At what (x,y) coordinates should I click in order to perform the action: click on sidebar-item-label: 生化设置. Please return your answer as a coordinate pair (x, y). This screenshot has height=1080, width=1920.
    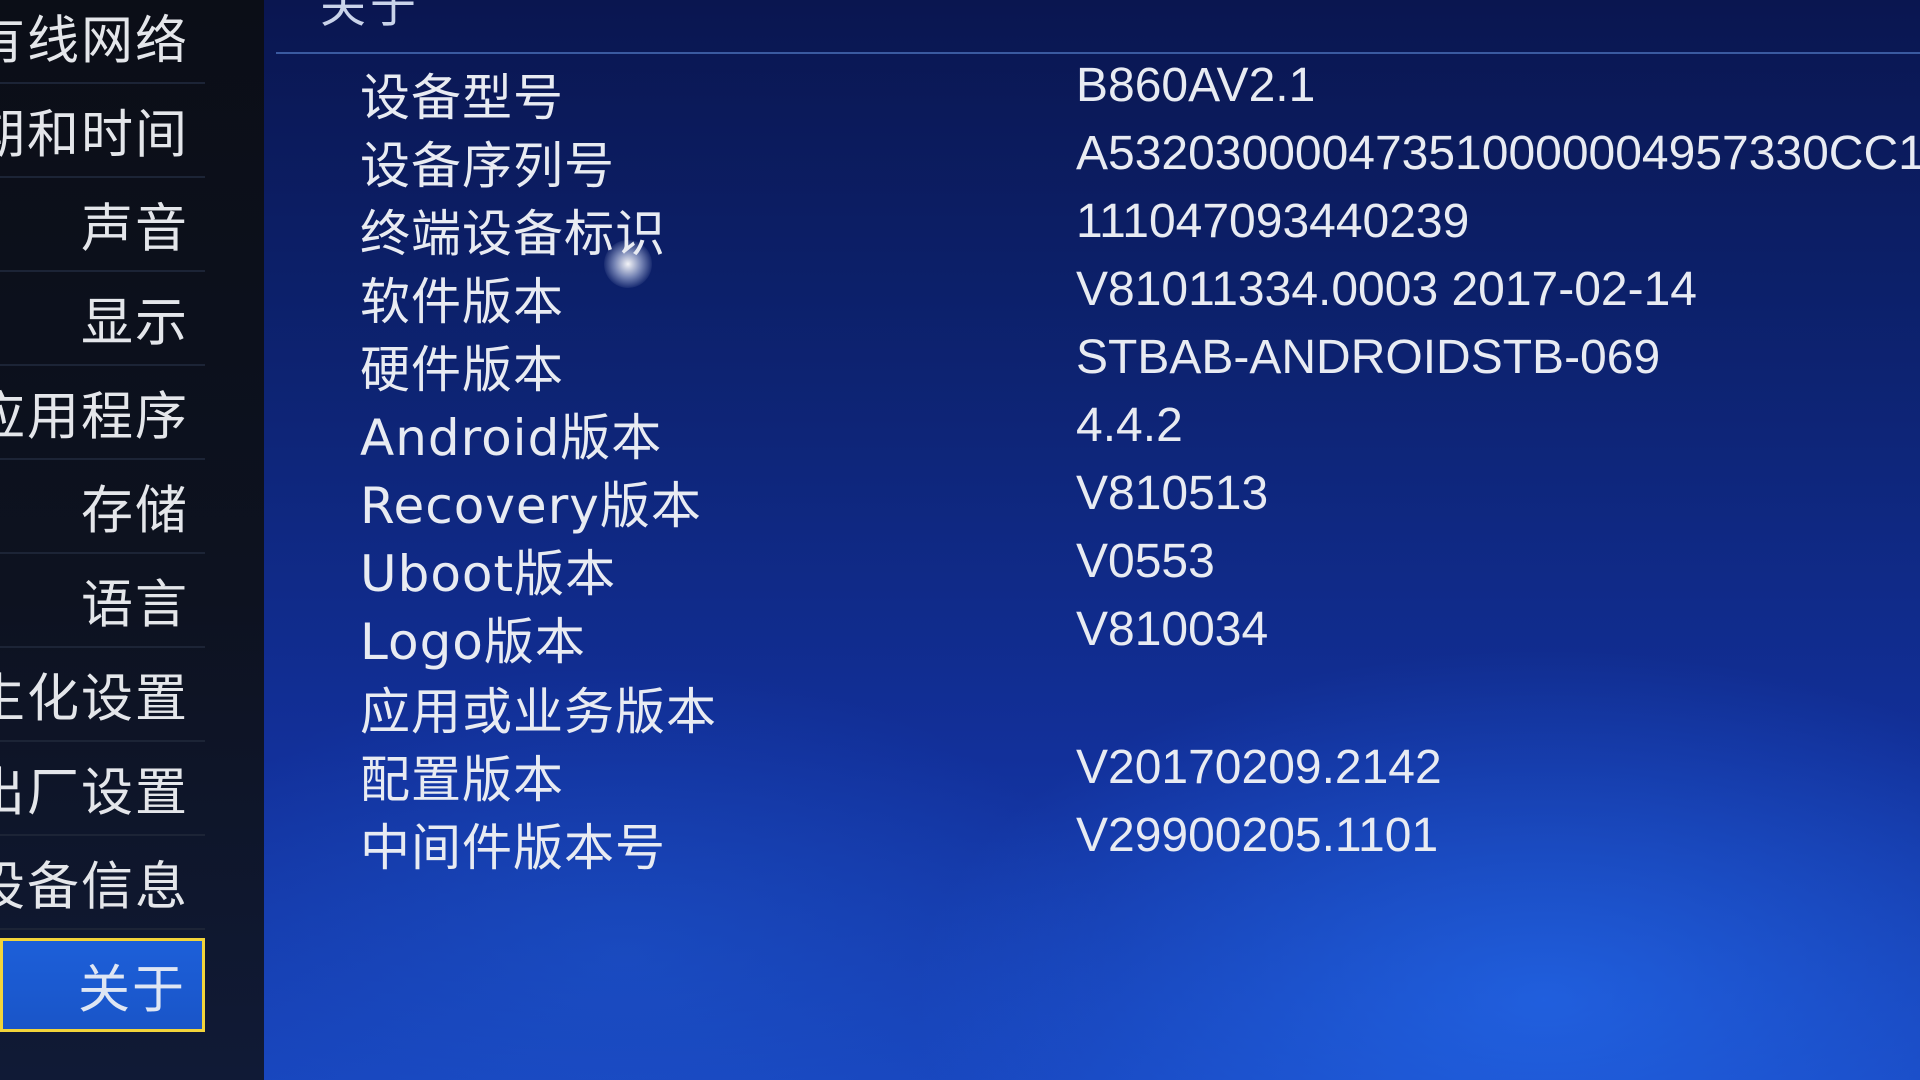
    Looking at the image, I should click on (94, 699).